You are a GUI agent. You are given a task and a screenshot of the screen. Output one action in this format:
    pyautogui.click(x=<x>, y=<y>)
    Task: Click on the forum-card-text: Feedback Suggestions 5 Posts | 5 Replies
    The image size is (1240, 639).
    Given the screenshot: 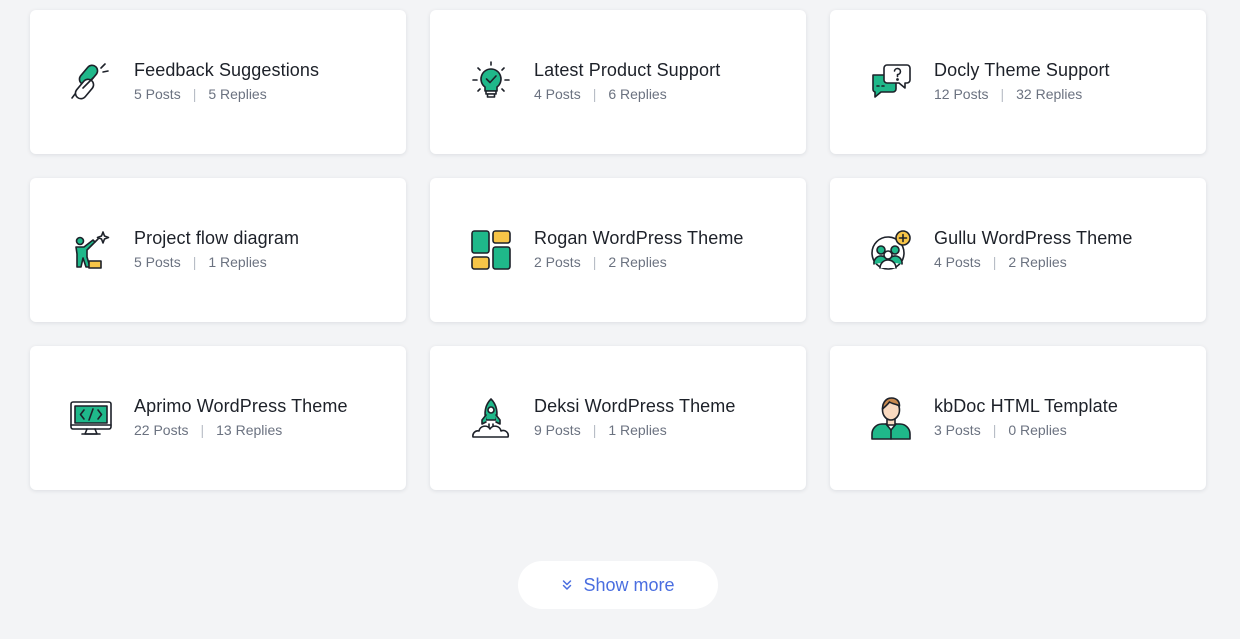 What is the action you would take?
    pyautogui.click(x=226, y=80)
    